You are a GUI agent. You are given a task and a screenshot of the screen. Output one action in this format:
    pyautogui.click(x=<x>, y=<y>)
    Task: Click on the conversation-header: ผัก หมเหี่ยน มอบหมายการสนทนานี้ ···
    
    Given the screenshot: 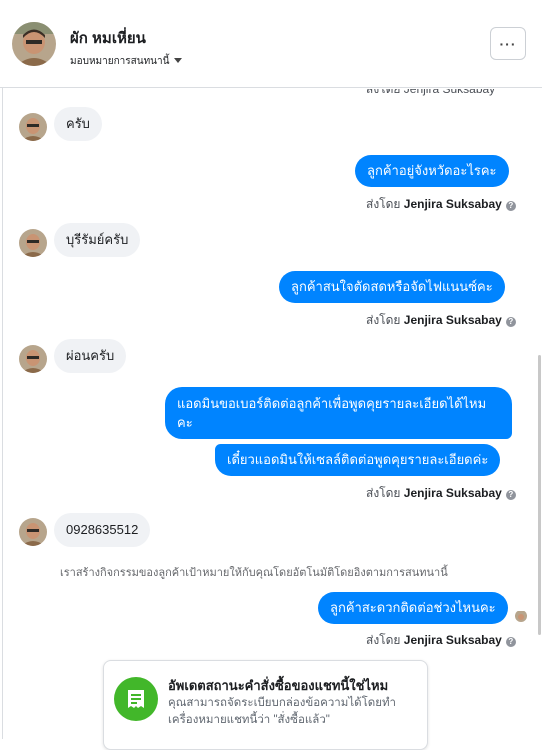 What is the action you would take?
    pyautogui.click(x=271, y=44)
    